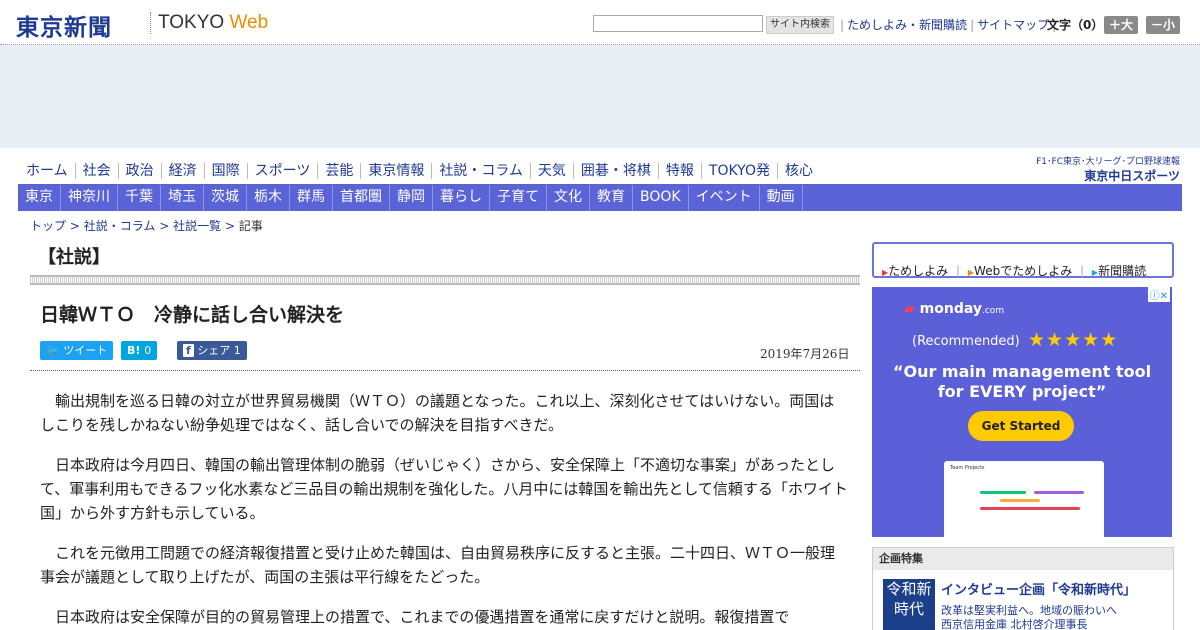  What do you see at coordinates (1021, 426) in the screenshot?
I see `ad-get-started-button: Get Started` at bounding box center [1021, 426].